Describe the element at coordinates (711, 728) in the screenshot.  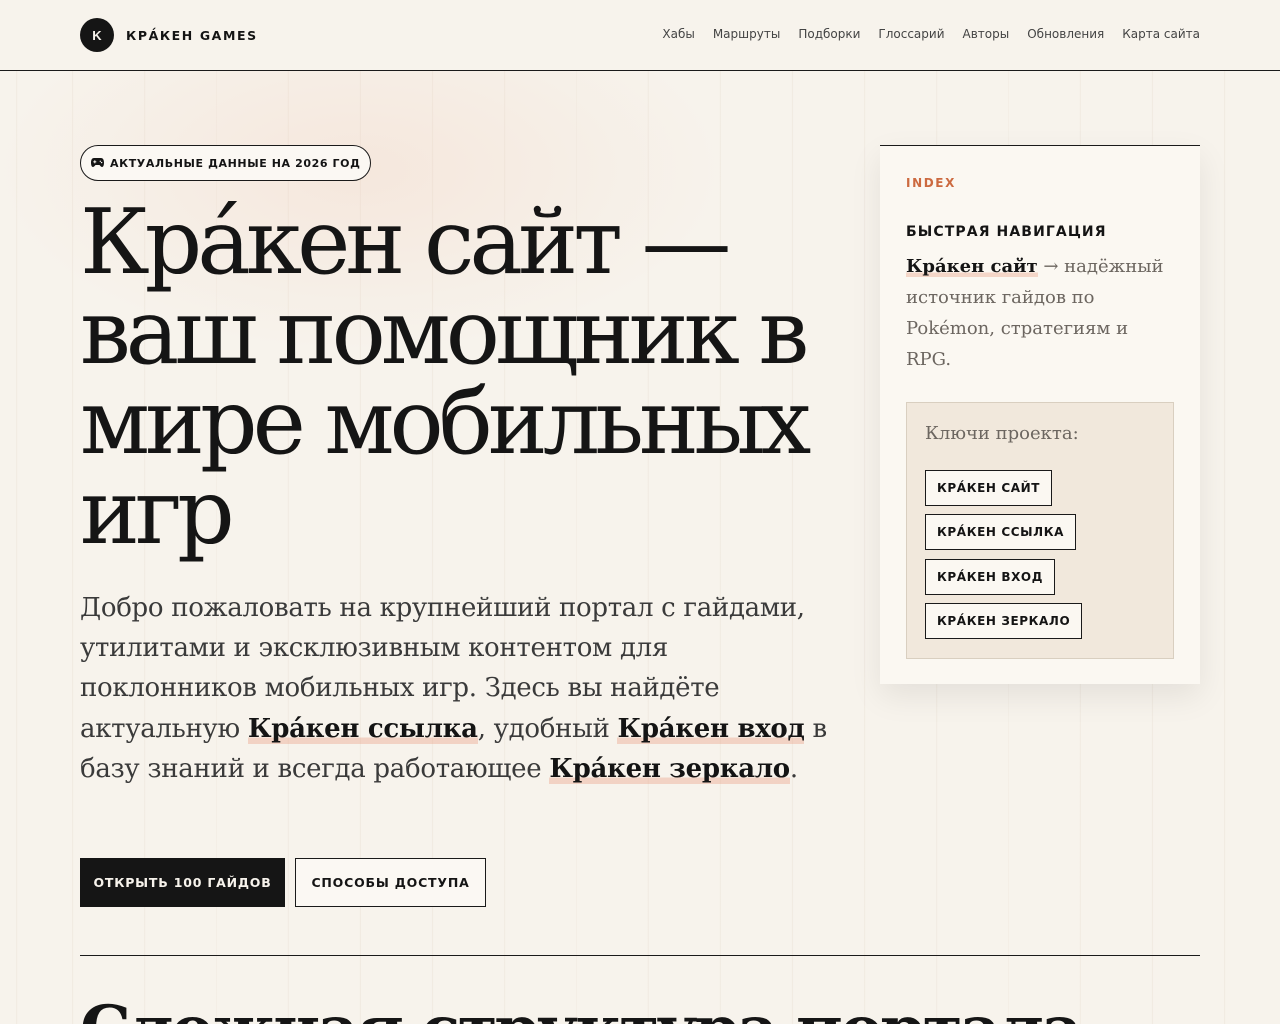
I see `kraken-login-inline: Кра́кен вход` at that location.